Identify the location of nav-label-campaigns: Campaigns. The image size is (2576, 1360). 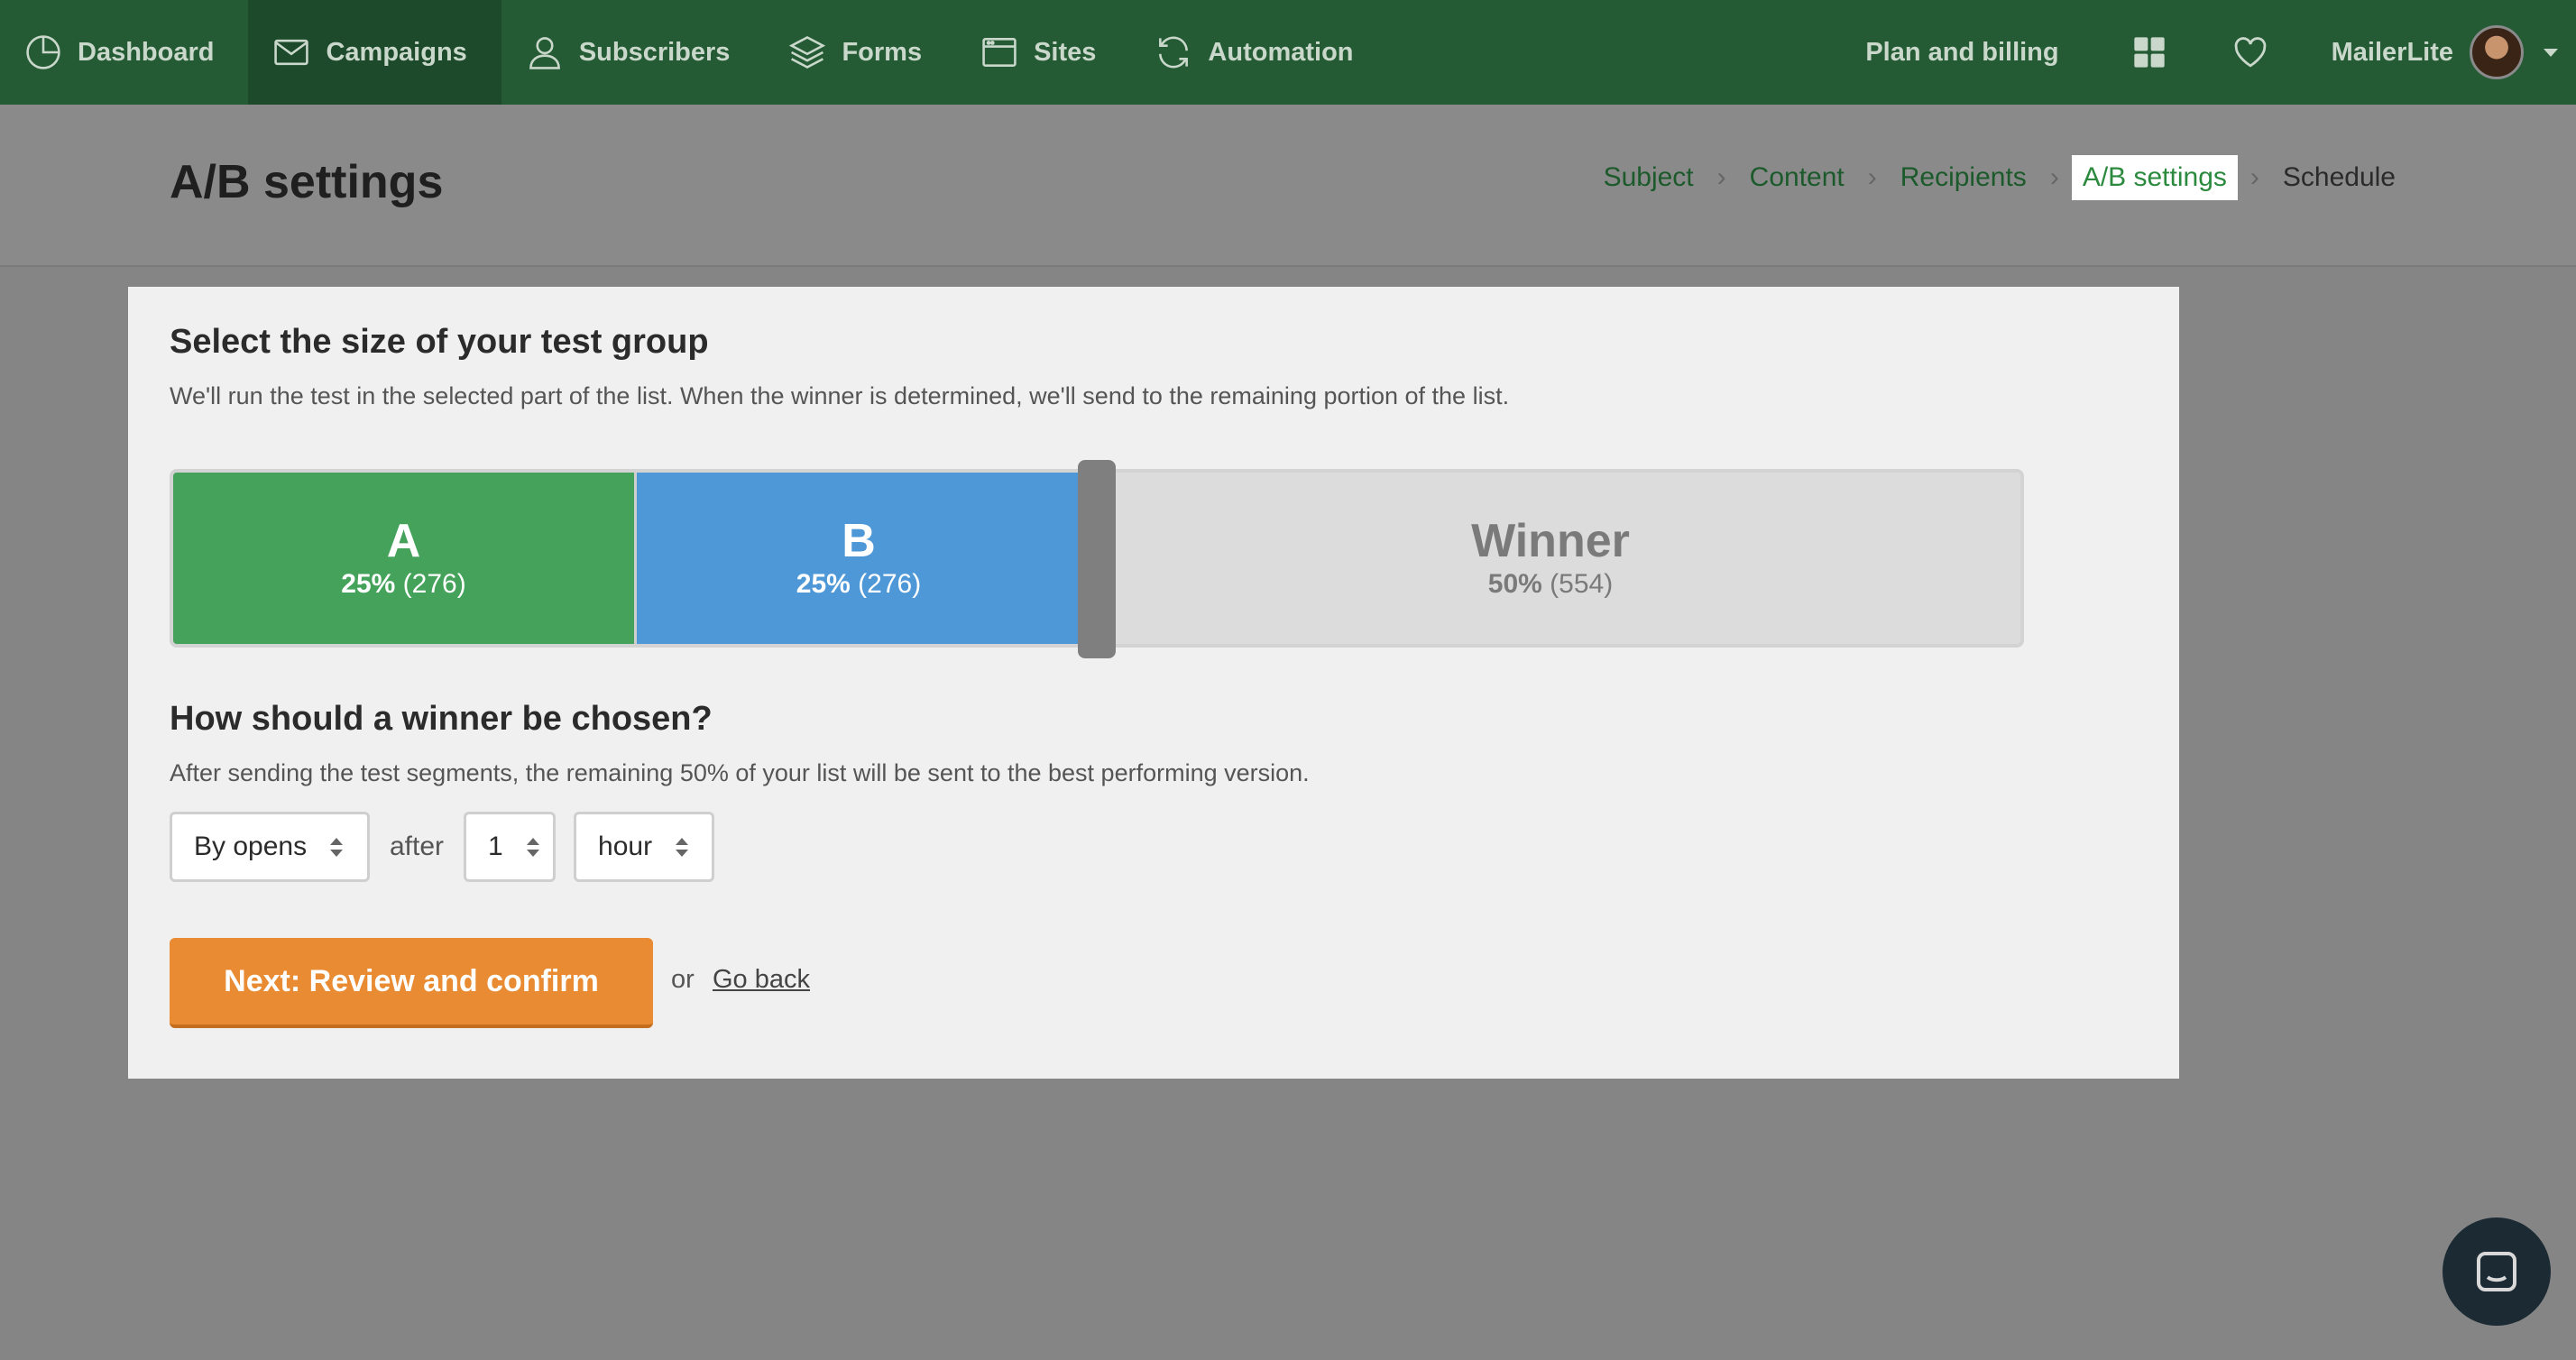
(397, 52).